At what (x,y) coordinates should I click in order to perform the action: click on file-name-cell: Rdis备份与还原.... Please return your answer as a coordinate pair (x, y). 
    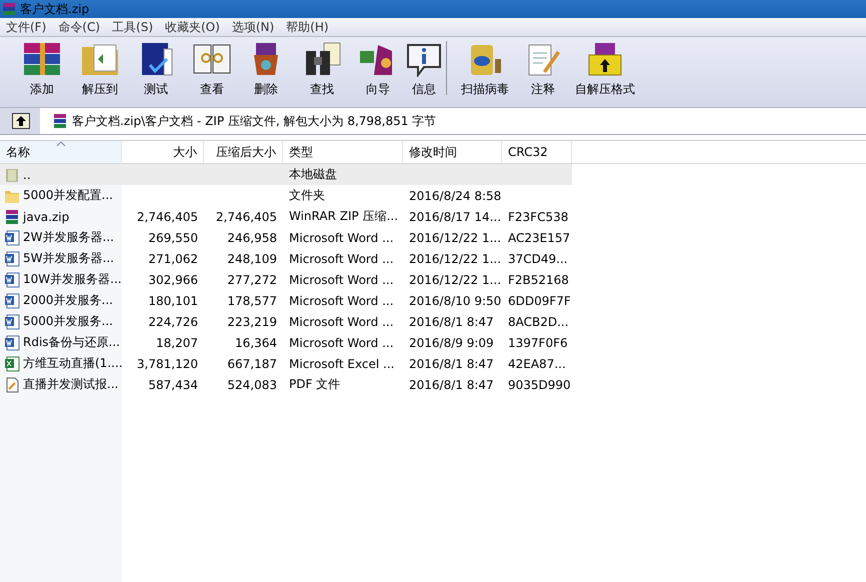
    Looking at the image, I should click on (61, 342).